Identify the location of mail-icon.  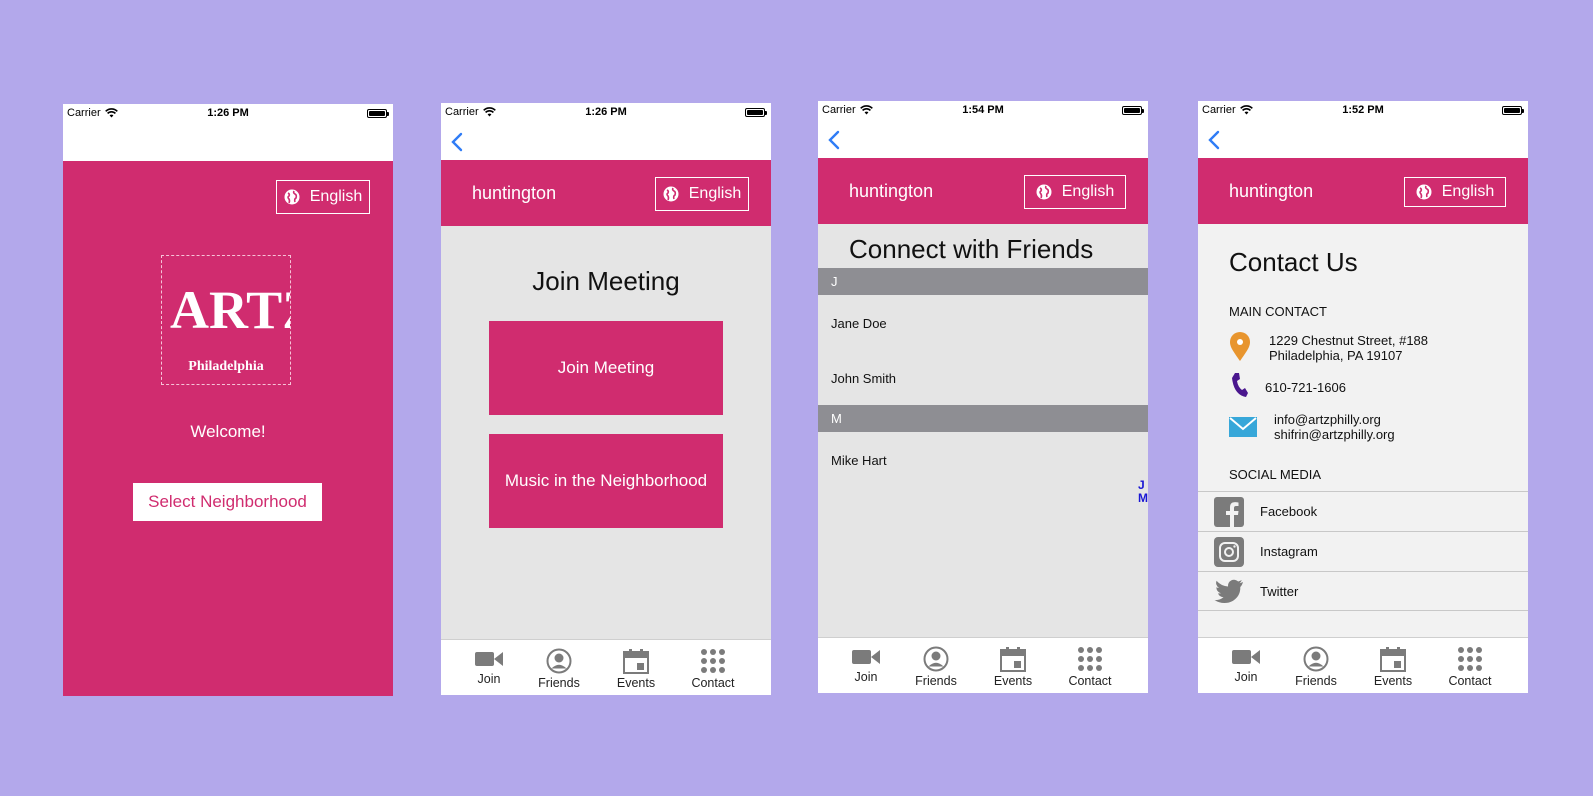
(1243, 427).